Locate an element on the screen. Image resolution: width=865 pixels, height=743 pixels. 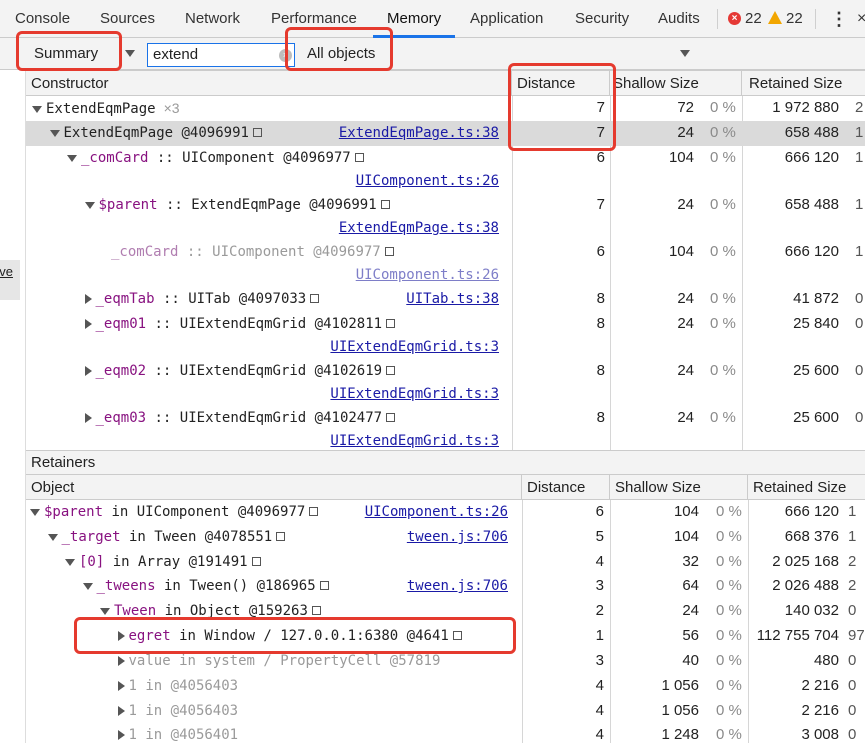
error-count: 22 is located at coordinates (753, 19).